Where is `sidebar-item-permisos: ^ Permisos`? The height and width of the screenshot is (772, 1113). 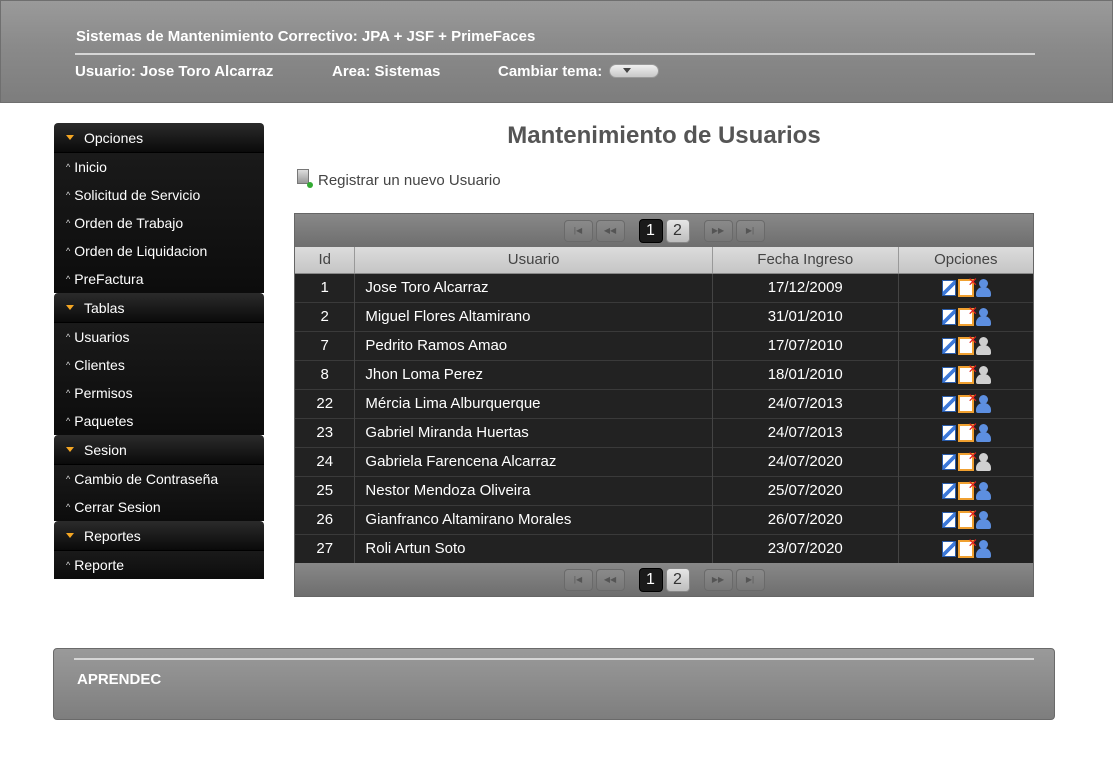 sidebar-item-permisos: ^ Permisos is located at coordinates (159, 393).